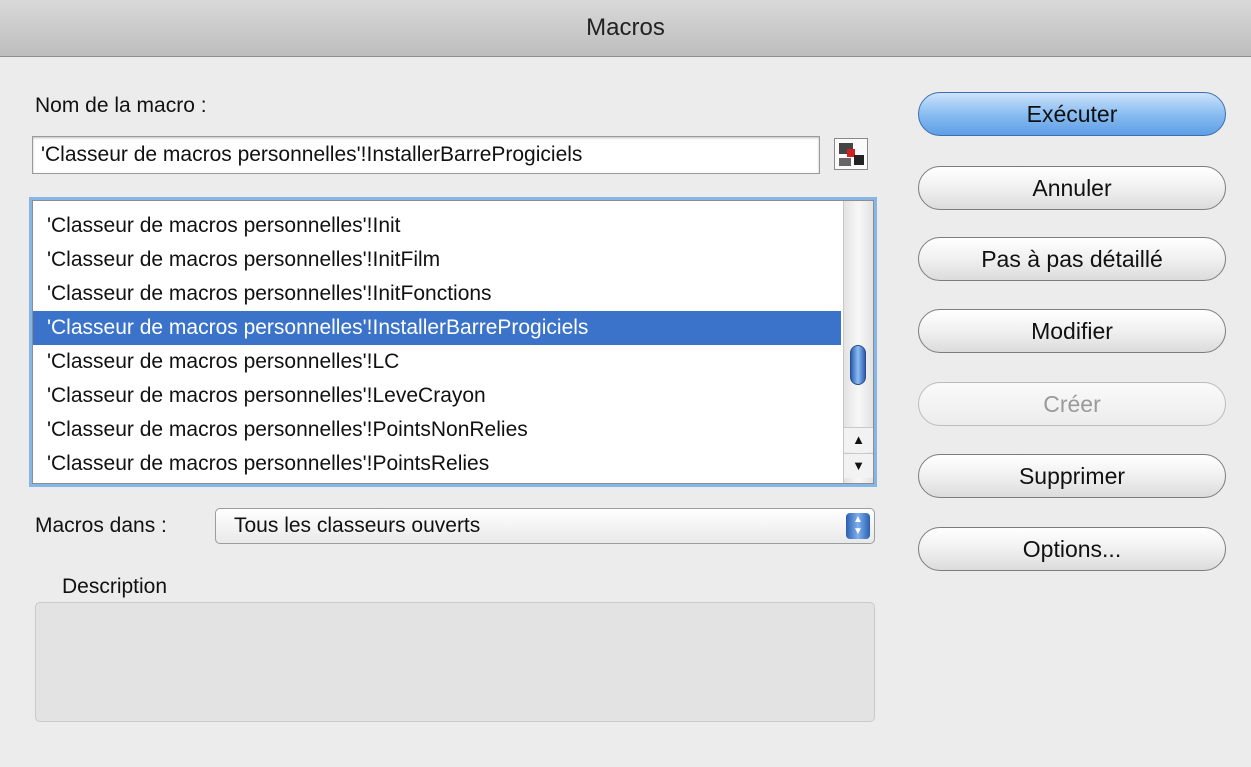 The width and height of the screenshot is (1251, 767). Describe the element at coordinates (858, 465) in the screenshot. I see `scroll-down-arrow-icon: ▼` at that location.